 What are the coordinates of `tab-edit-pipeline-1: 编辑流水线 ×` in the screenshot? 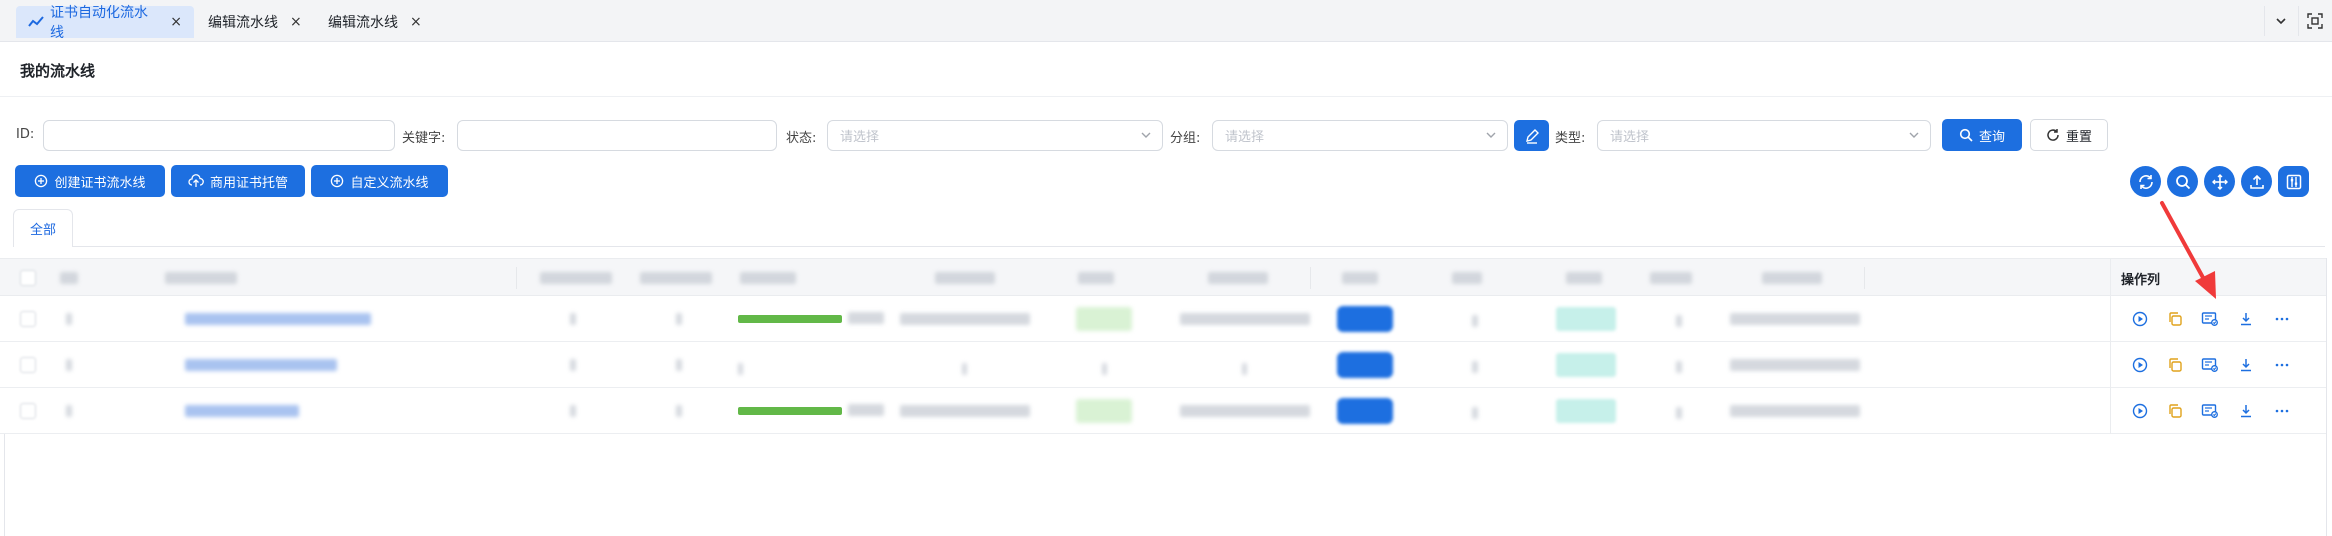 It's located at (255, 22).